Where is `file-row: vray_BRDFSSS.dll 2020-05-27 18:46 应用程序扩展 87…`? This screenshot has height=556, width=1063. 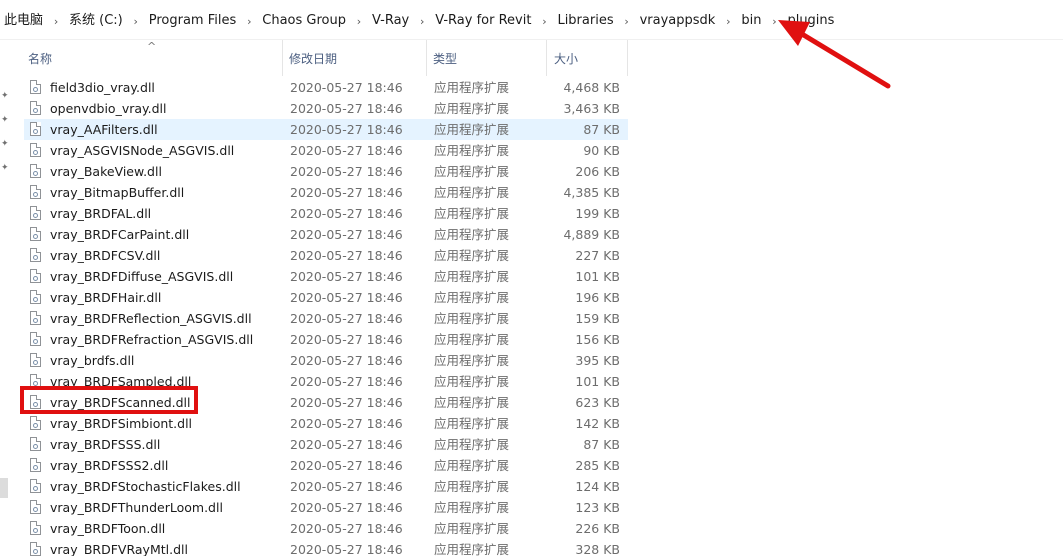 file-row: vray_BRDFSSS.dll 2020-05-27 18:46 应用程序扩展 87… is located at coordinates (326, 444).